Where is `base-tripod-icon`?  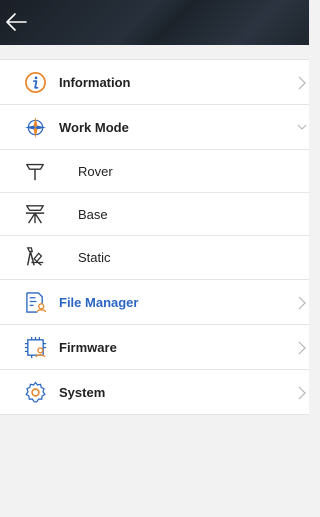
base-tripod-icon is located at coordinates (35, 214).